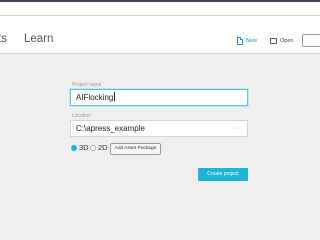 The width and height of the screenshot is (320, 240). What do you see at coordinates (223, 174) in the screenshot?
I see `create-project-button: Create project` at bounding box center [223, 174].